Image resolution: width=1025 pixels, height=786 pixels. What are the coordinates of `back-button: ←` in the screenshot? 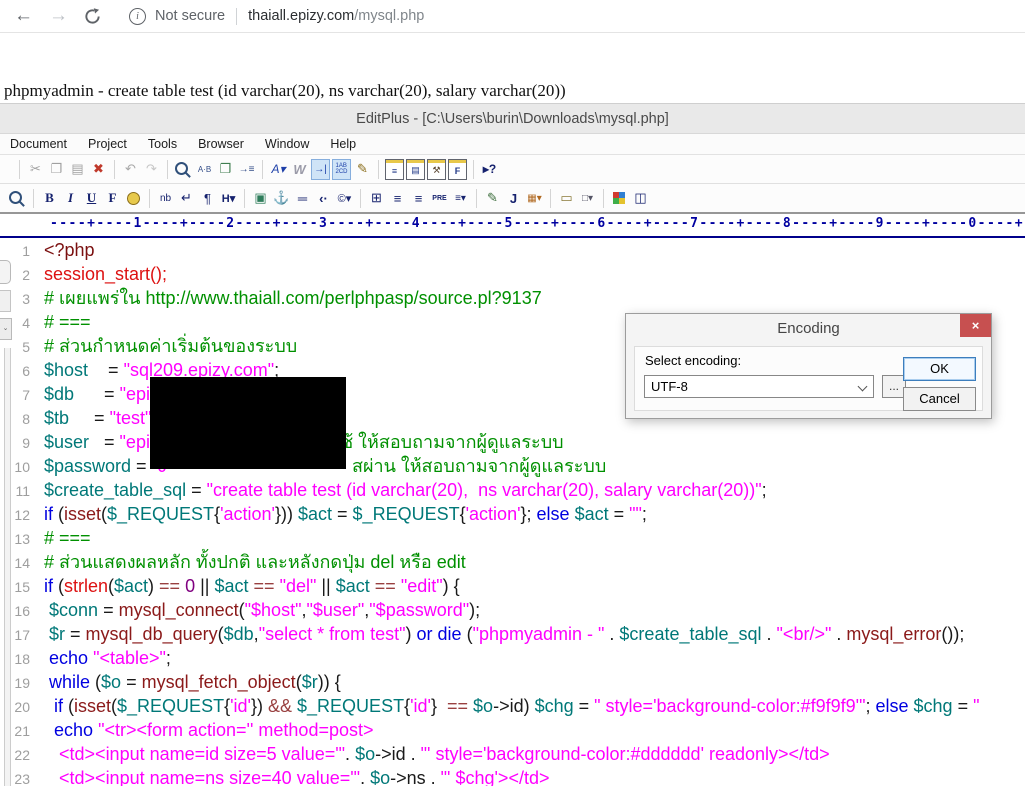 It's located at (23, 16).